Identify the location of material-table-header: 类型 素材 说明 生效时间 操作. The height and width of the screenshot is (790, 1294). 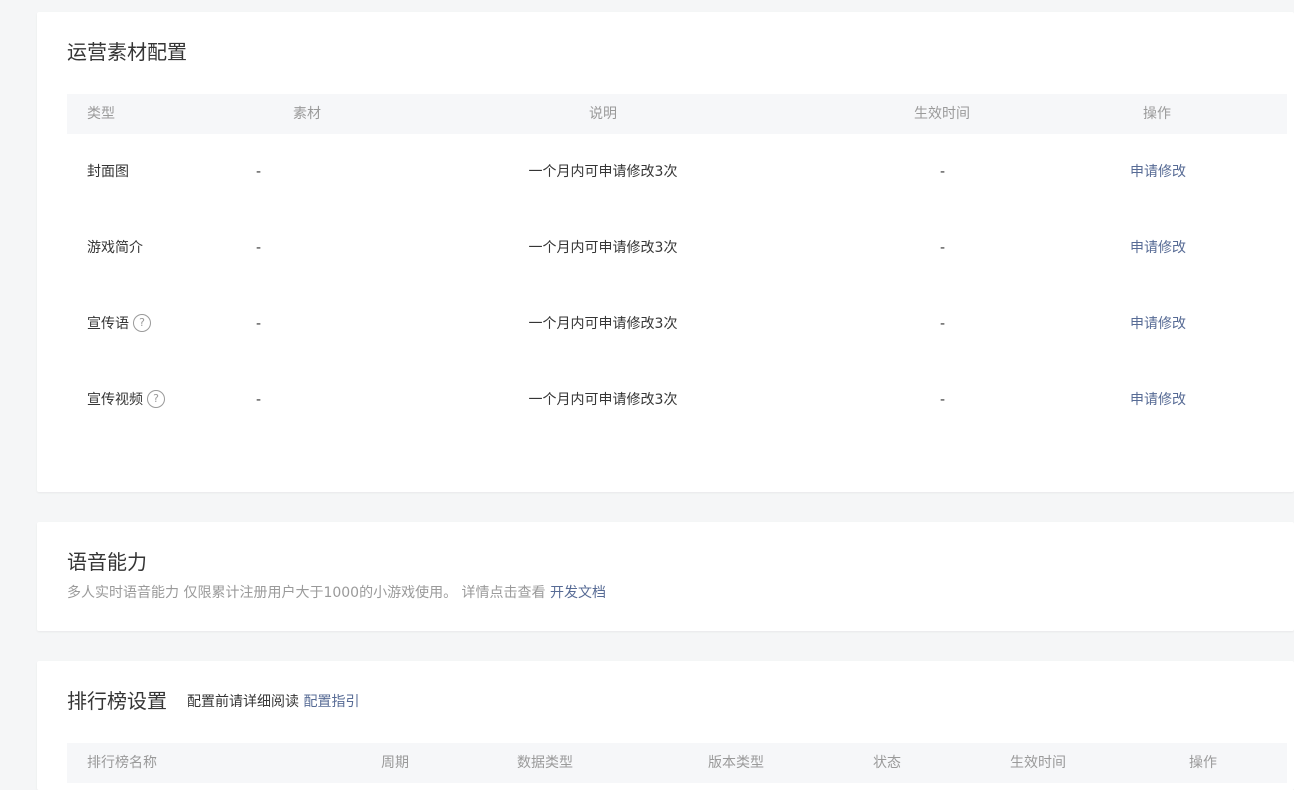
(677, 114).